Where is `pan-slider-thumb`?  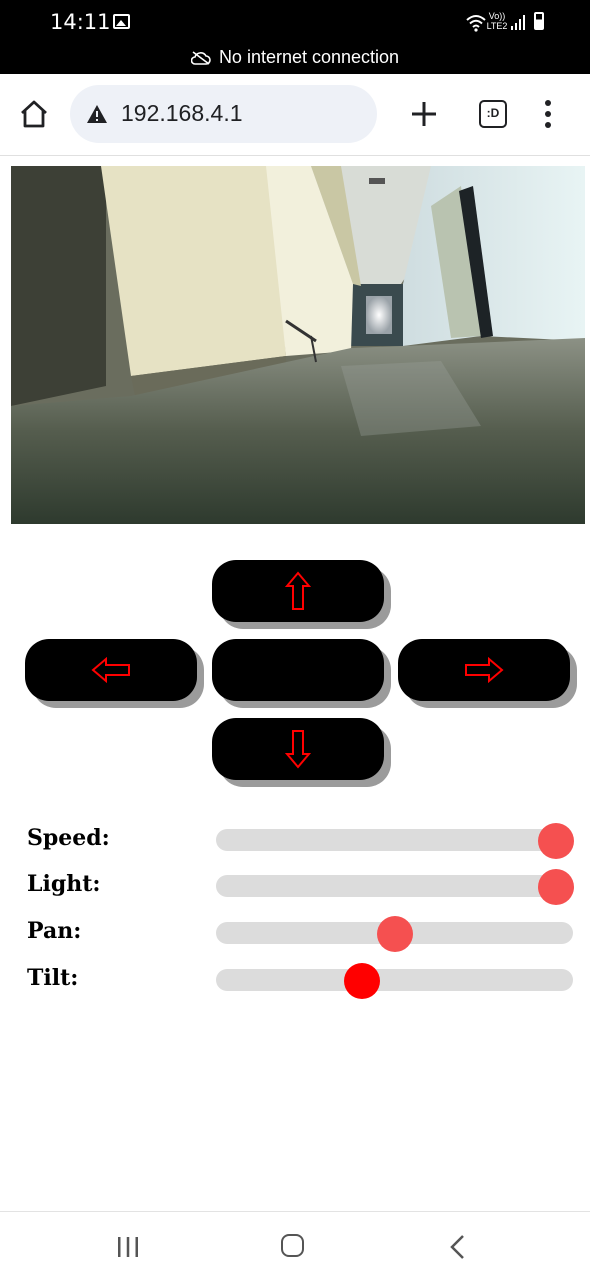
pan-slider-thumb is located at coordinates (394, 934).